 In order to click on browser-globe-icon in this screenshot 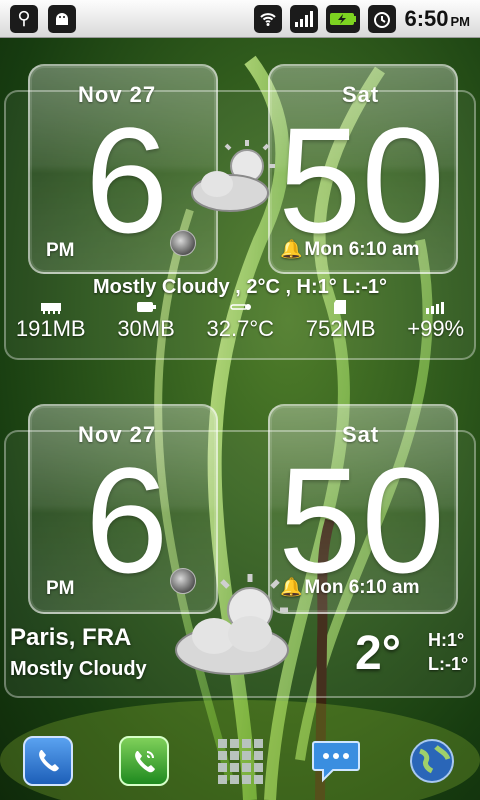, I will do `click(432, 761)`.